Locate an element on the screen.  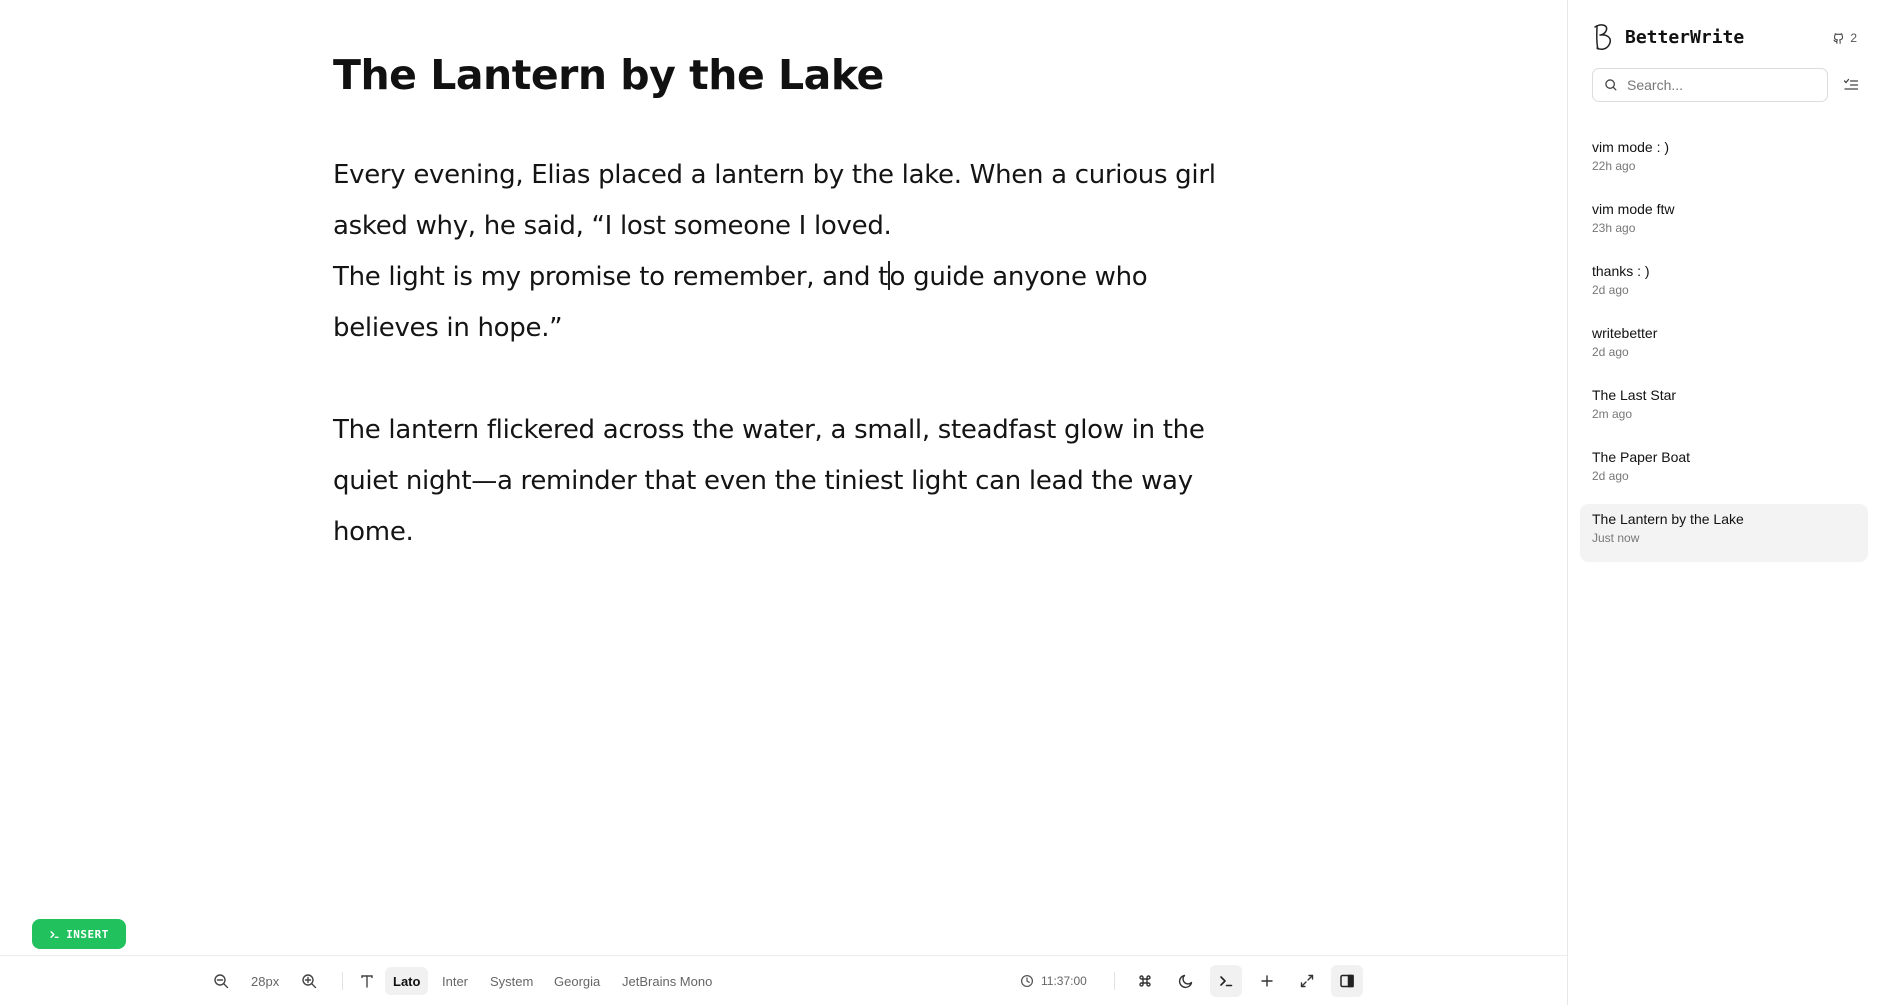
sort-list-icon is located at coordinates (1851, 85).